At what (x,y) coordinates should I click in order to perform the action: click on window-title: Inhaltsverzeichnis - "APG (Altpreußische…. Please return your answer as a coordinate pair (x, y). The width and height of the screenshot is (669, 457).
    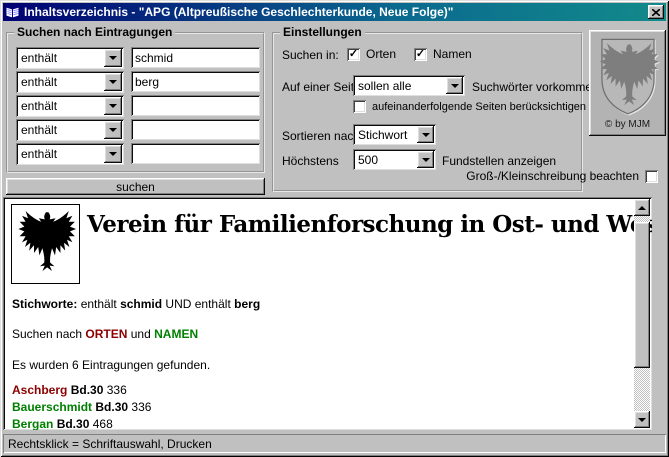
    Looking at the image, I should click on (239, 12).